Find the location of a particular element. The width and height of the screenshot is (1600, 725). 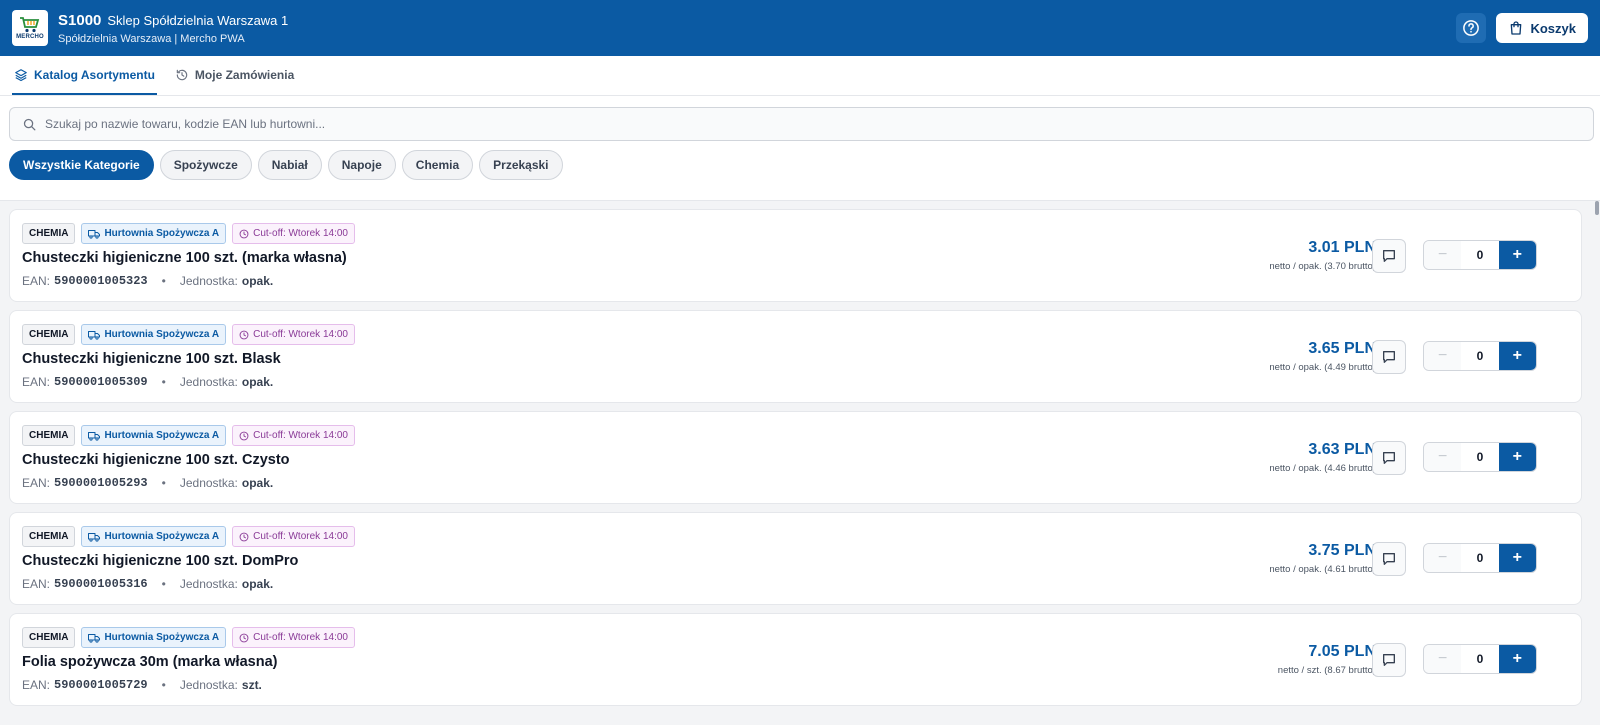

tab-my-orders-label: Moje Zamówienia is located at coordinates (244, 74).